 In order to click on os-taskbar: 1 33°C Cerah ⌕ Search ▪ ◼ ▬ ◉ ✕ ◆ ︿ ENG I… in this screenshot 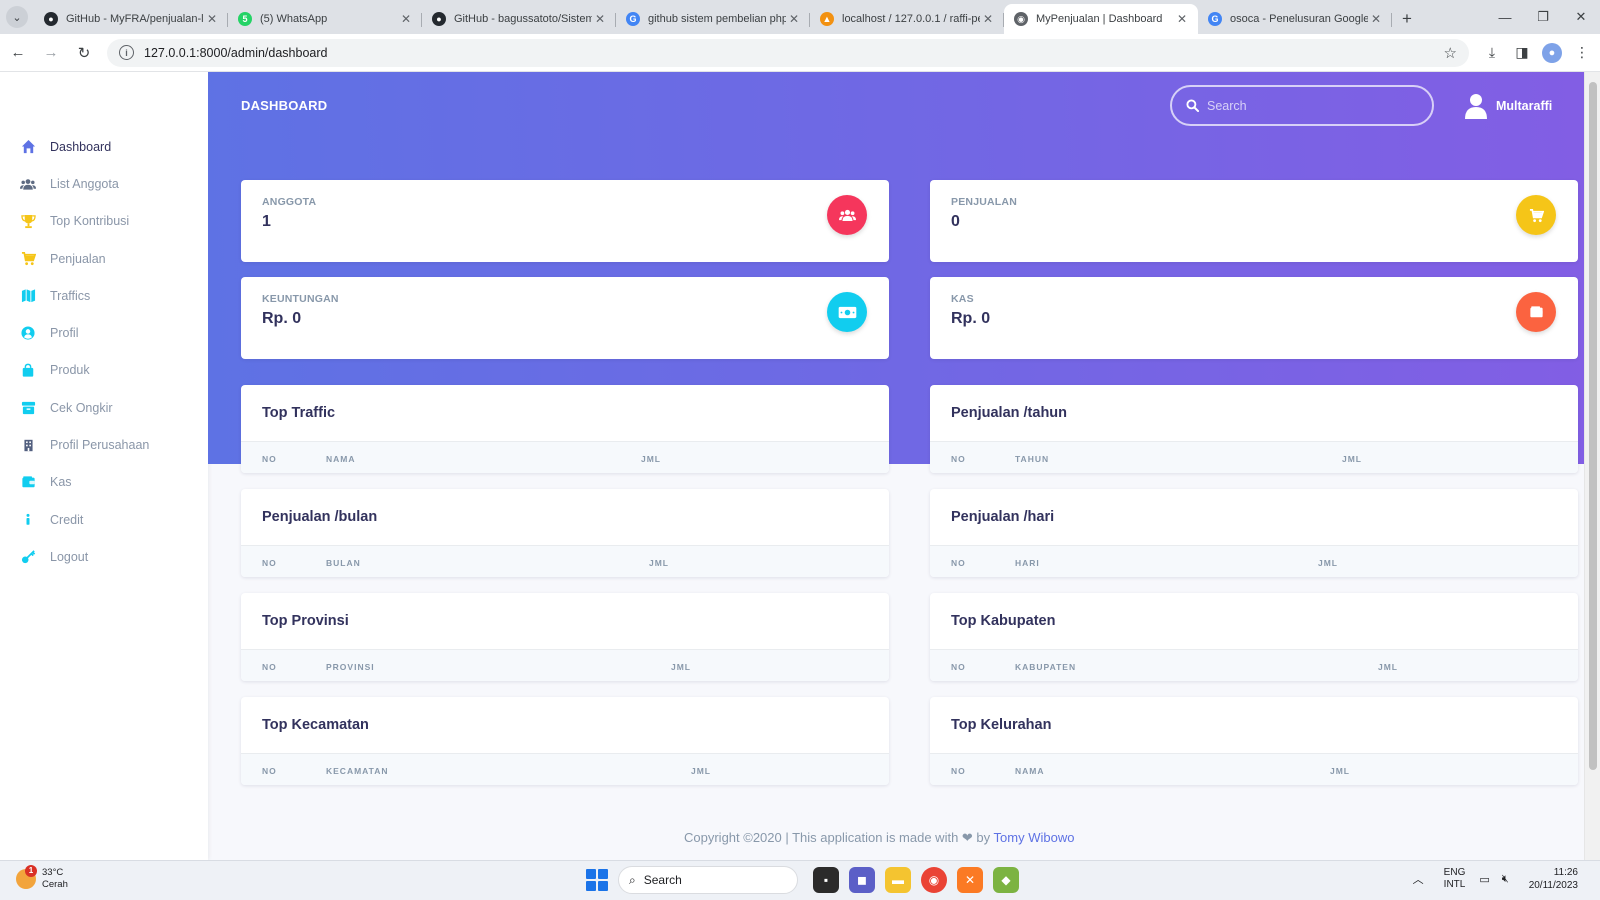, I will do `click(800, 880)`.